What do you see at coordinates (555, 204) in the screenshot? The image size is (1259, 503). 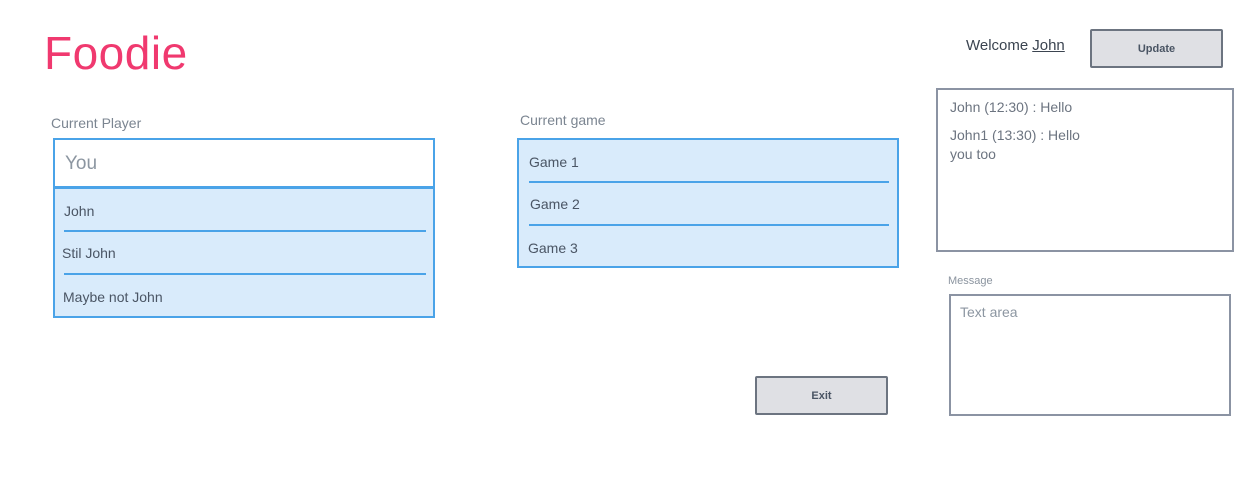 I see `list-item-label: Game 2` at bounding box center [555, 204].